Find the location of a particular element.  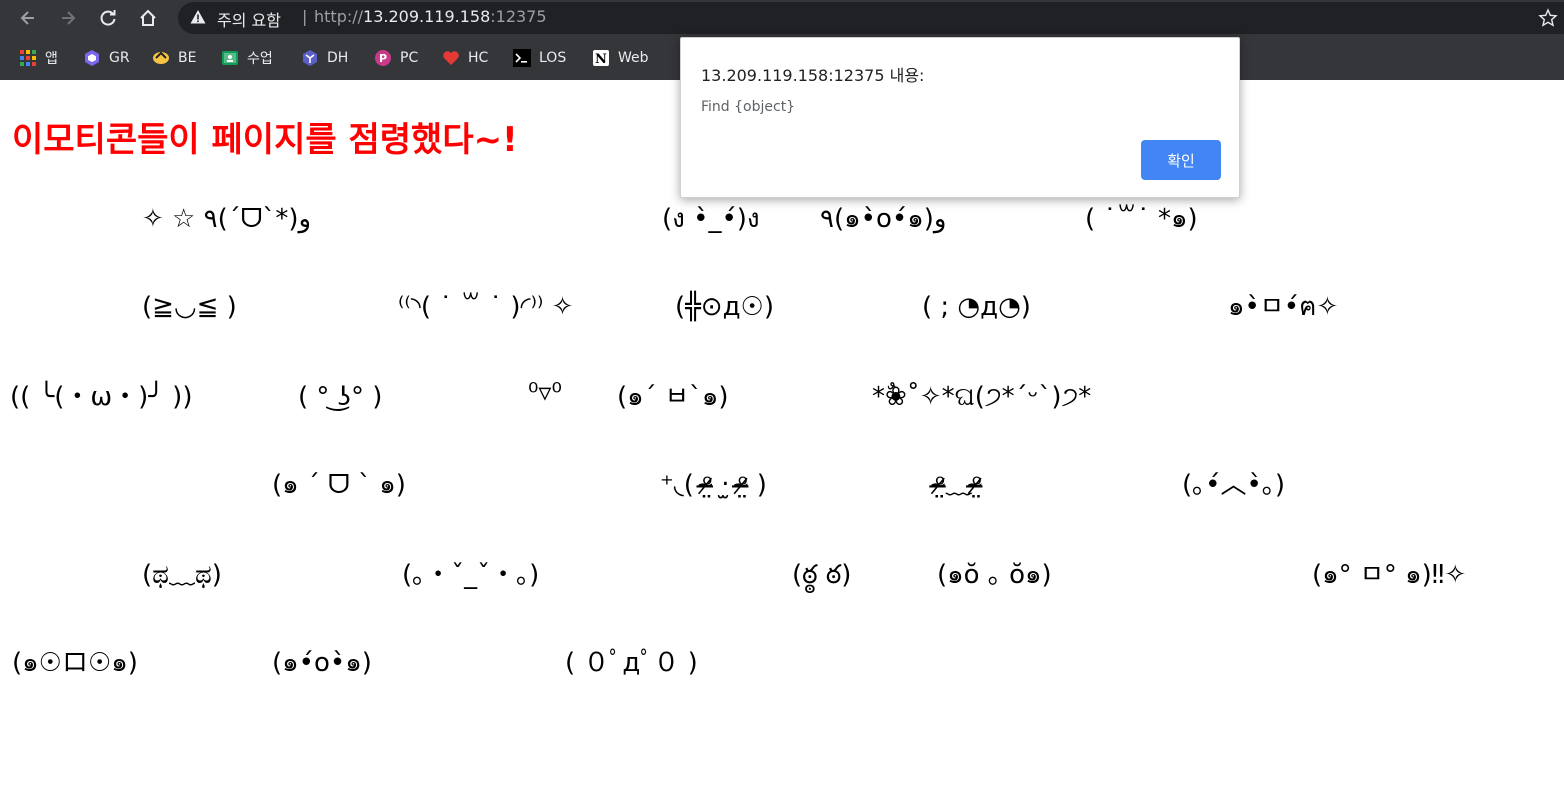

emoticon: ( ˙꒳​˙ *๑) is located at coordinates (1141, 219).